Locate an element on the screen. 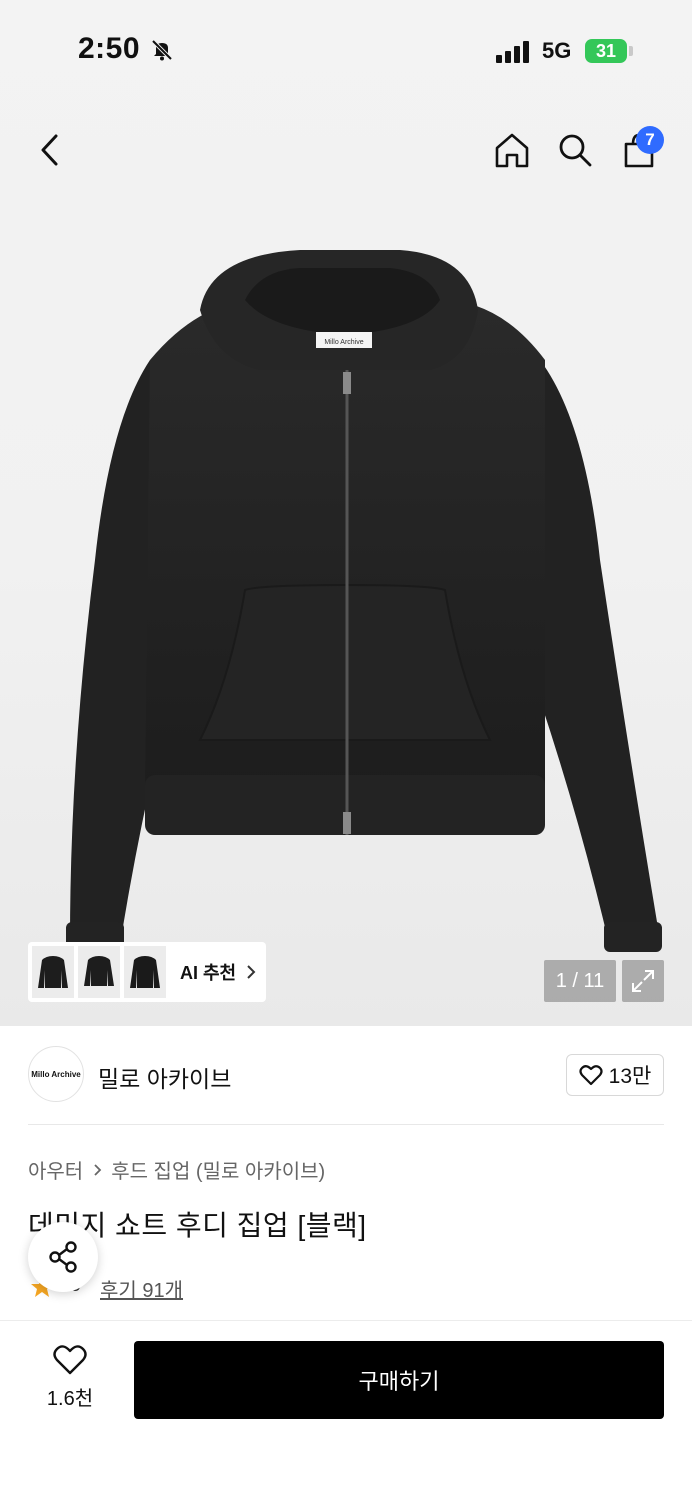  share-button is located at coordinates (63, 1257).